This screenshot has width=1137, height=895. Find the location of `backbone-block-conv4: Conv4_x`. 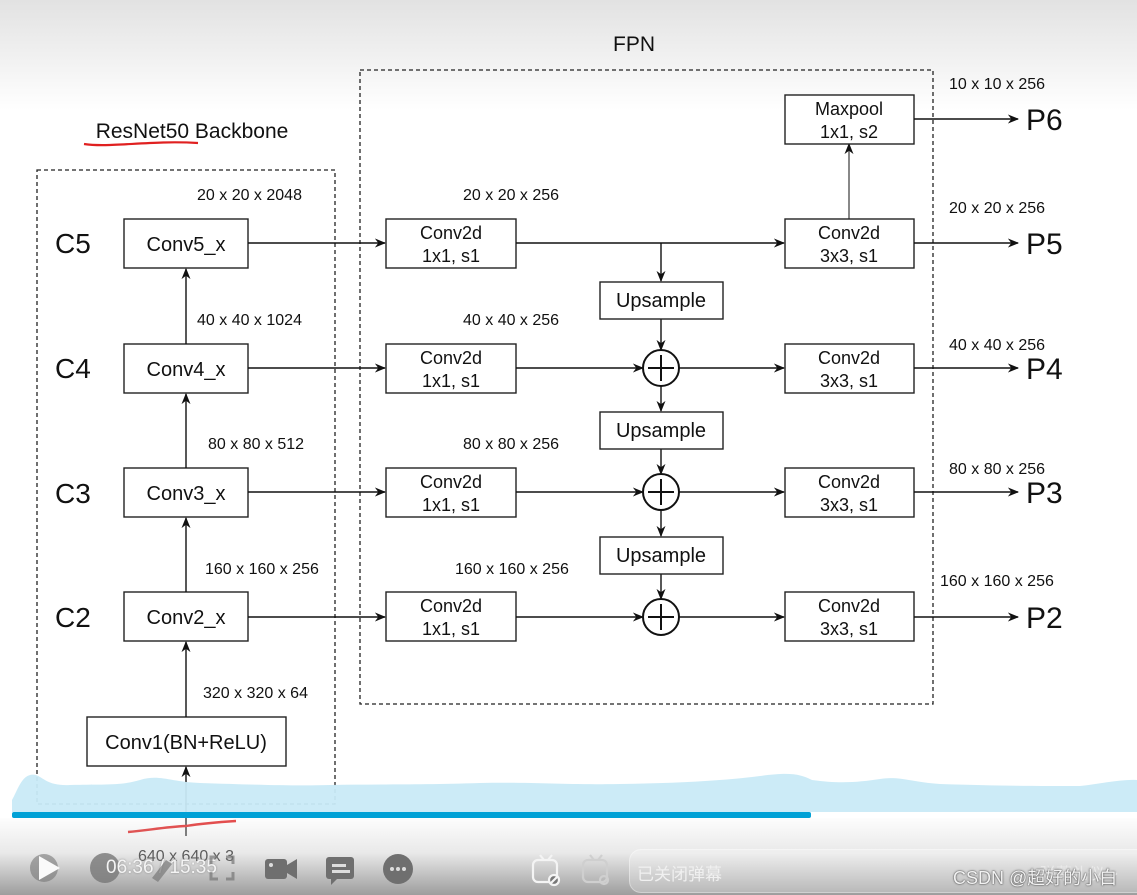

backbone-block-conv4: Conv4_x is located at coordinates (186, 368).